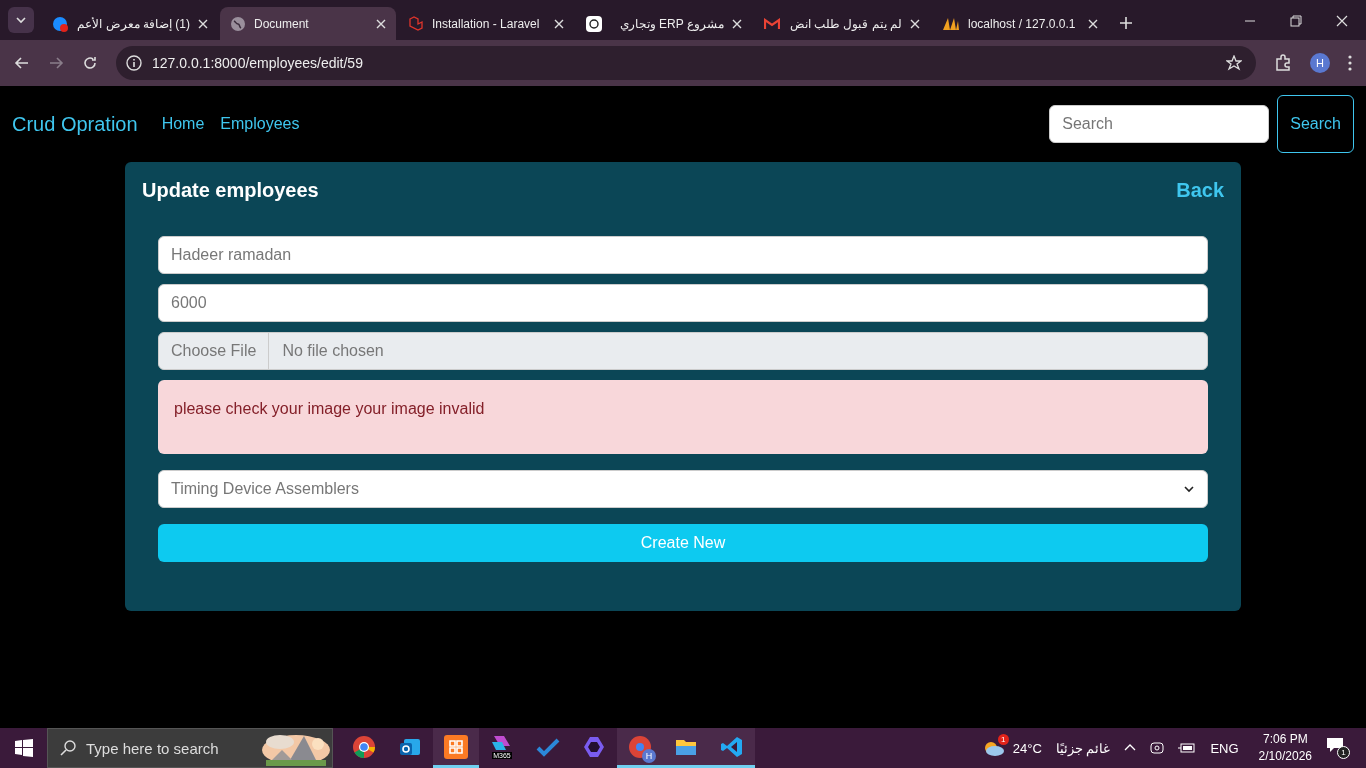 The image size is (1366, 768). Describe the element at coordinates (1320, 63) in the screenshot. I see `profile-avatar: H` at that location.